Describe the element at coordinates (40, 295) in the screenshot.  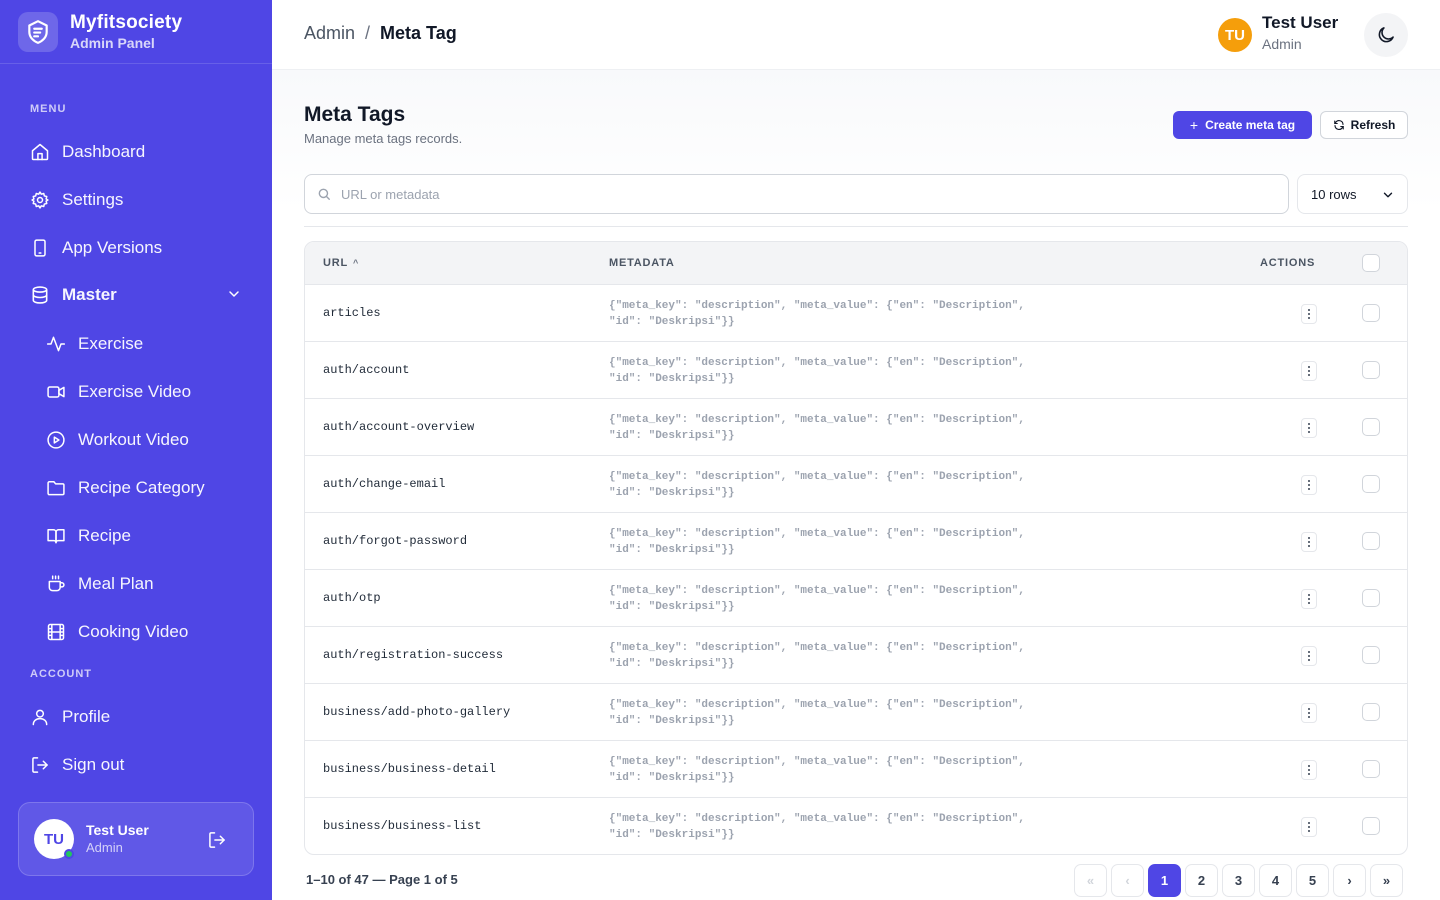
I see `database-icon` at that location.